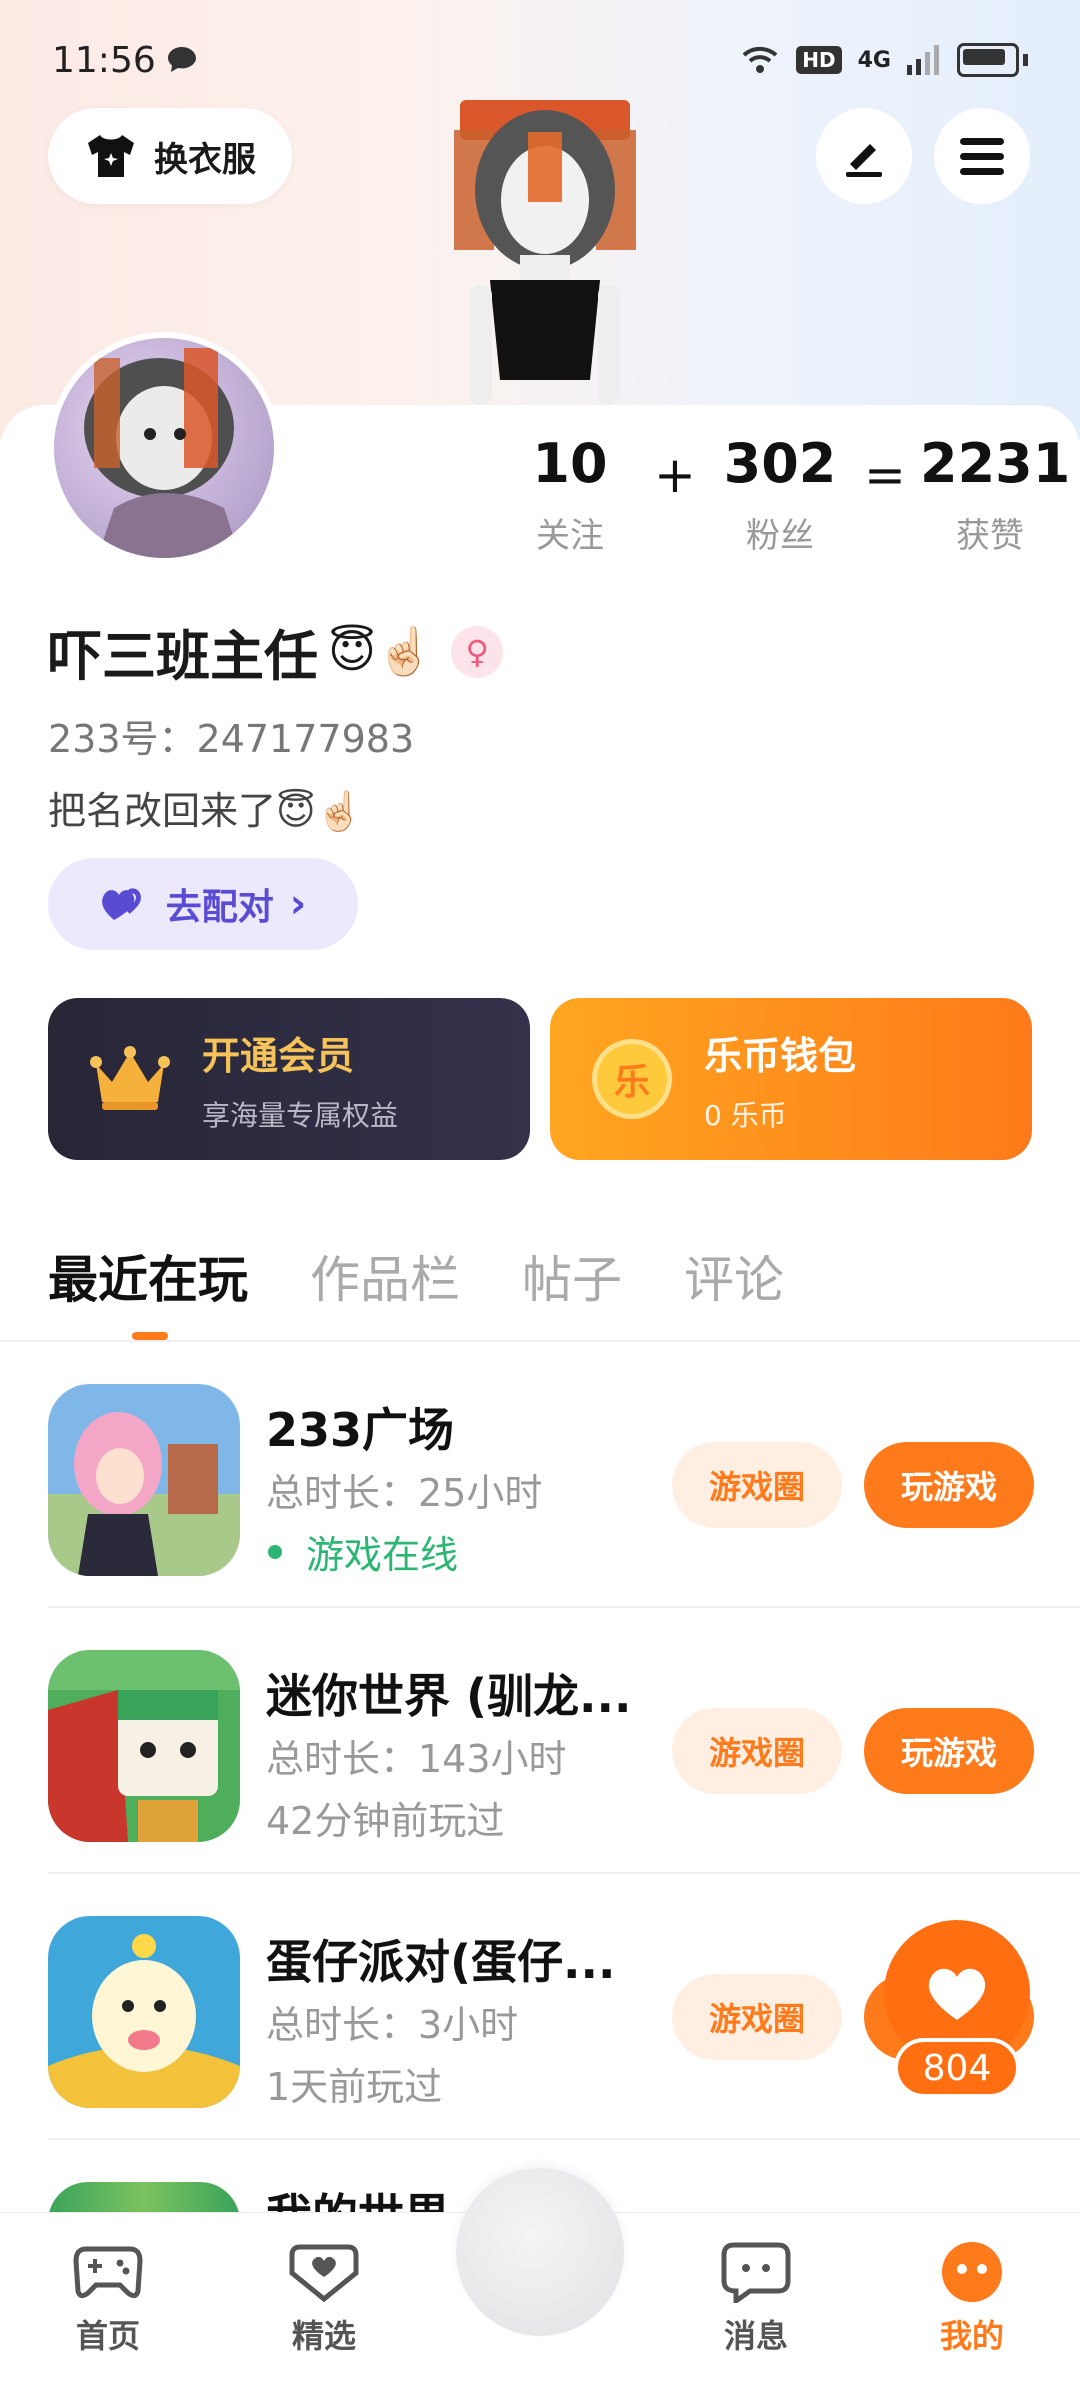  Describe the element at coordinates (885, 475) in the screenshot. I see `stat-equals-sign: =` at that location.